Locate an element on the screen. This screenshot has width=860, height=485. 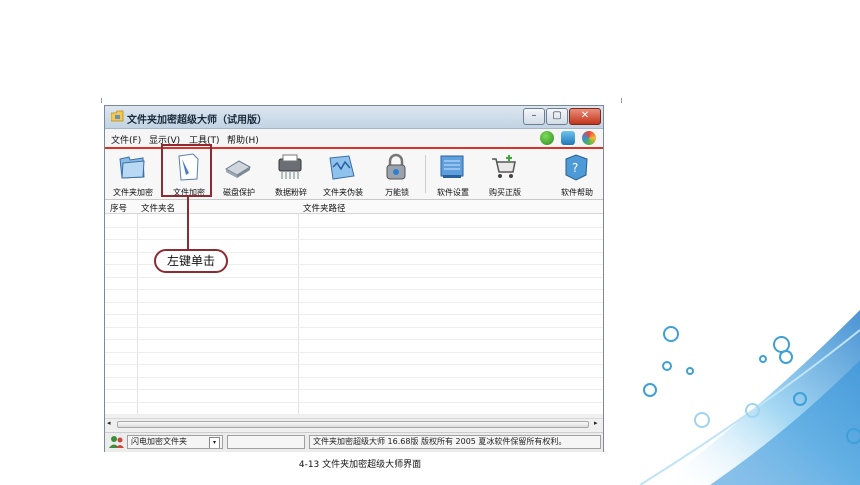
shredder-icon is located at coordinates (290, 166).